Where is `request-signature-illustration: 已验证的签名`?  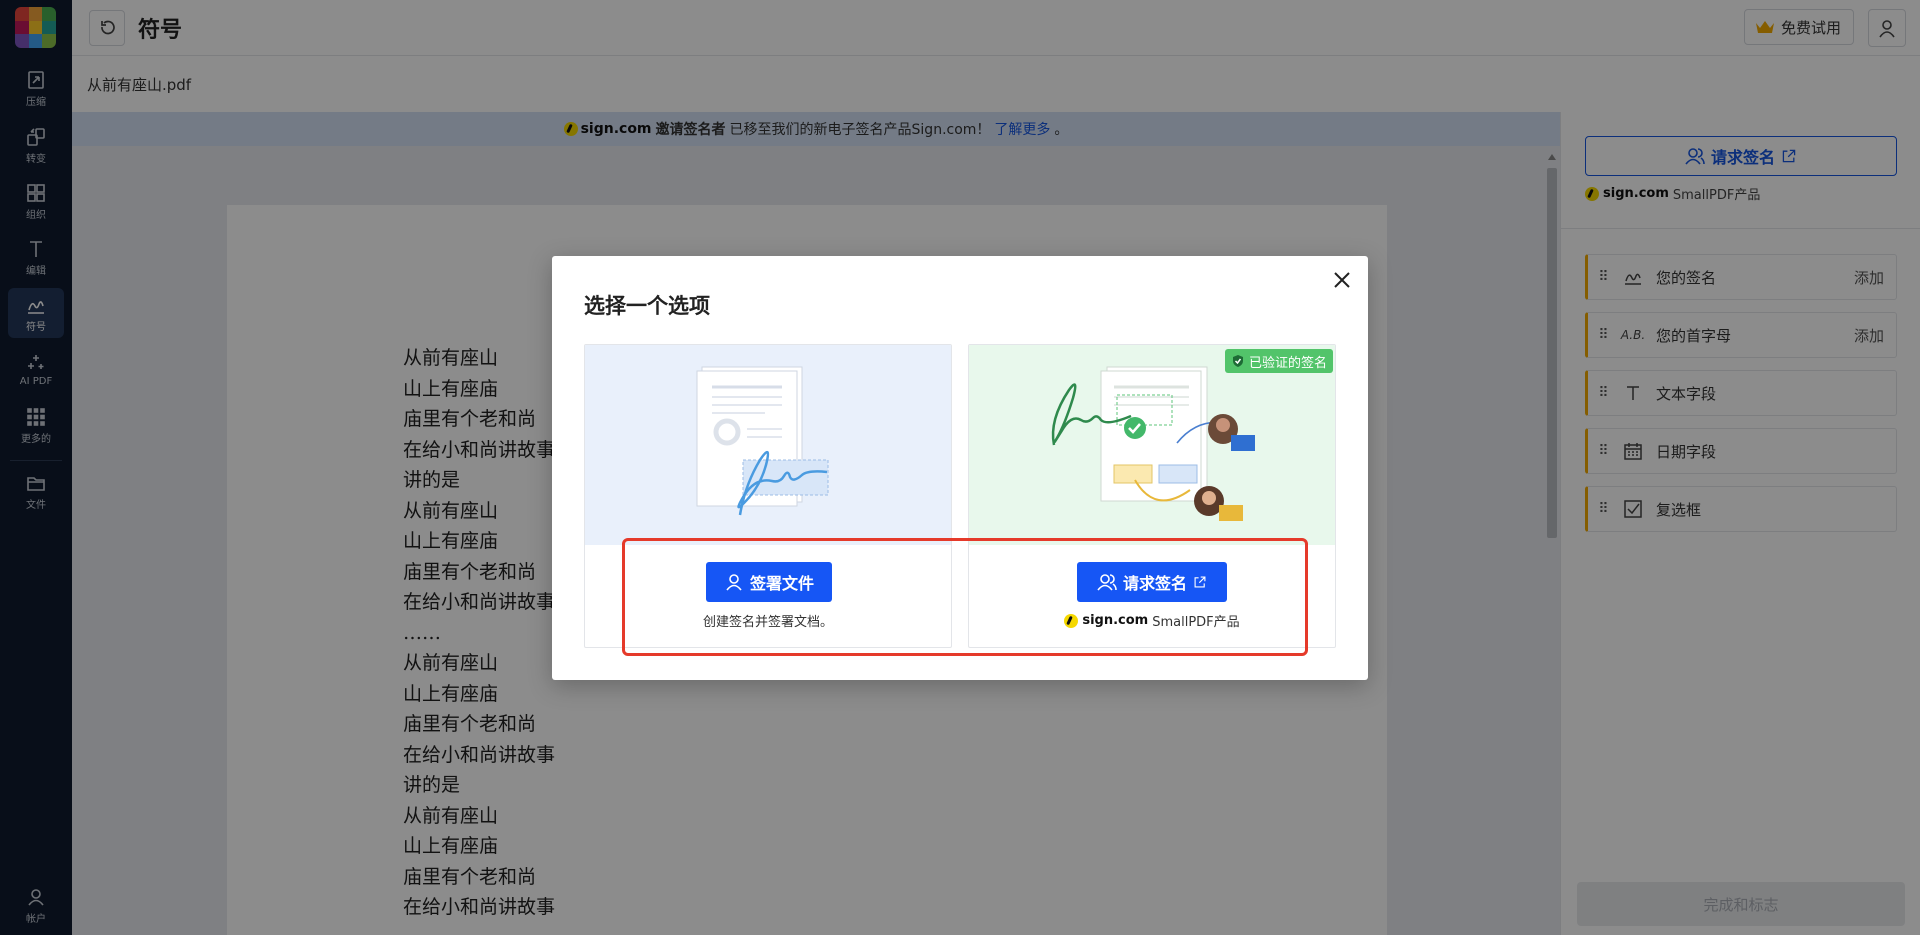 request-signature-illustration: 已验证的签名 is located at coordinates (1152, 445).